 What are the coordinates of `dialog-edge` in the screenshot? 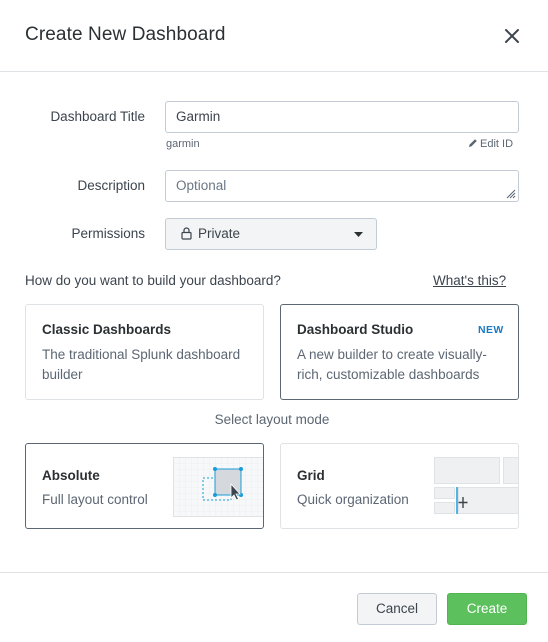 It's located at (545, 322).